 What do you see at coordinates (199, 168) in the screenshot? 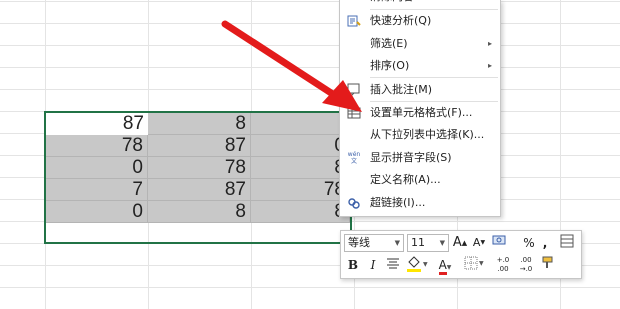
I see `cell-r3c2: 78` at bounding box center [199, 168].